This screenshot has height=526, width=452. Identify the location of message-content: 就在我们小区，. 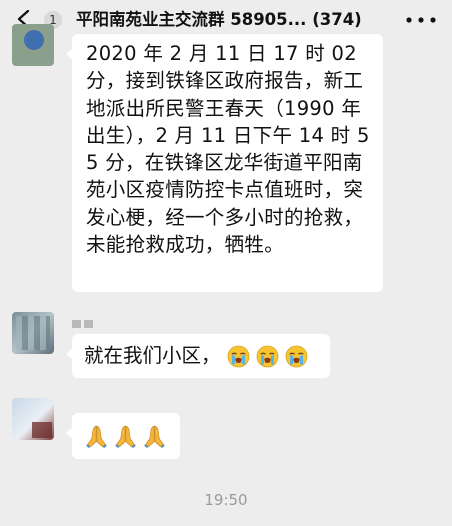
(202, 356).